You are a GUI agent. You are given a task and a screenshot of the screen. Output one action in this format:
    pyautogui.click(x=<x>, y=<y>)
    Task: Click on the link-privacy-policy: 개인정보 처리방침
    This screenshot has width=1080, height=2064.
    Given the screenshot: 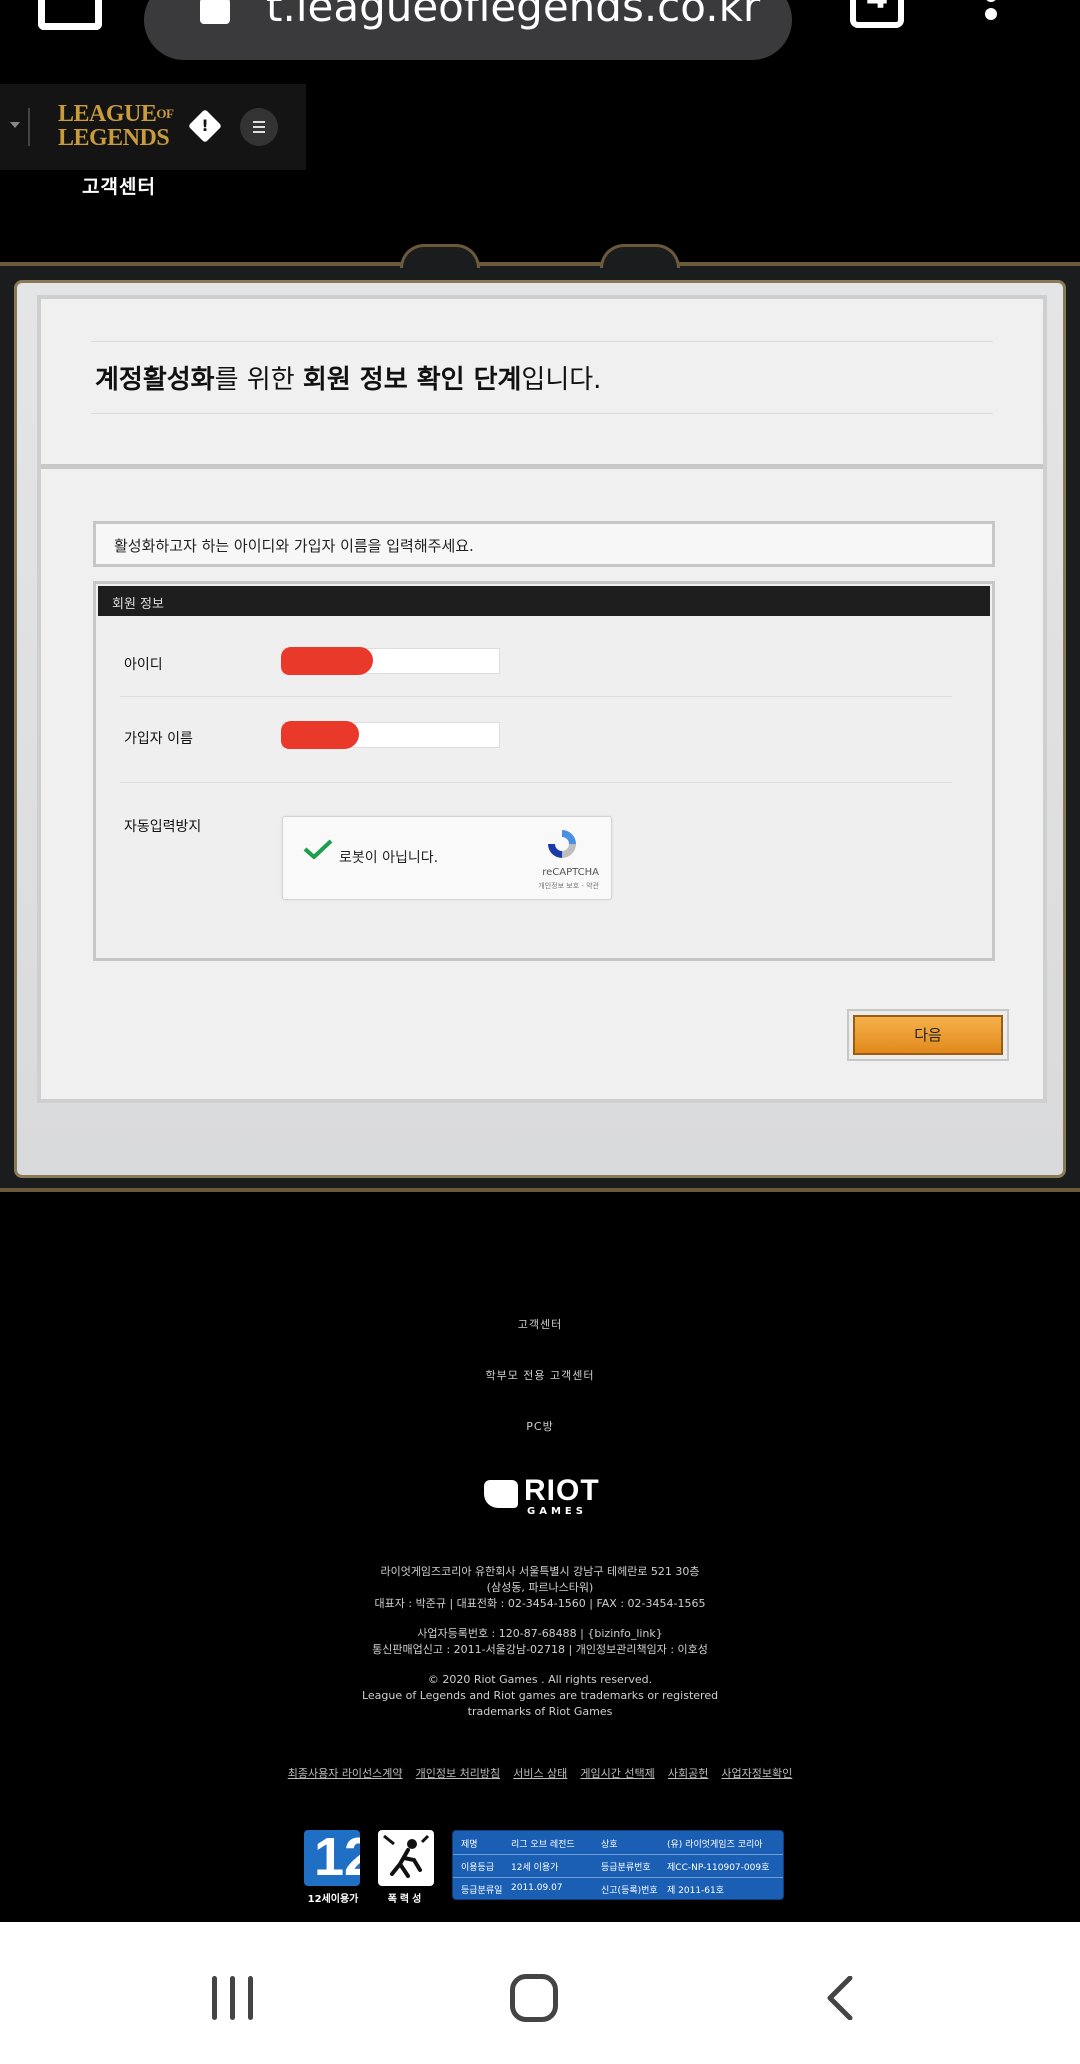 What is the action you would take?
    pyautogui.click(x=458, y=1773)
    